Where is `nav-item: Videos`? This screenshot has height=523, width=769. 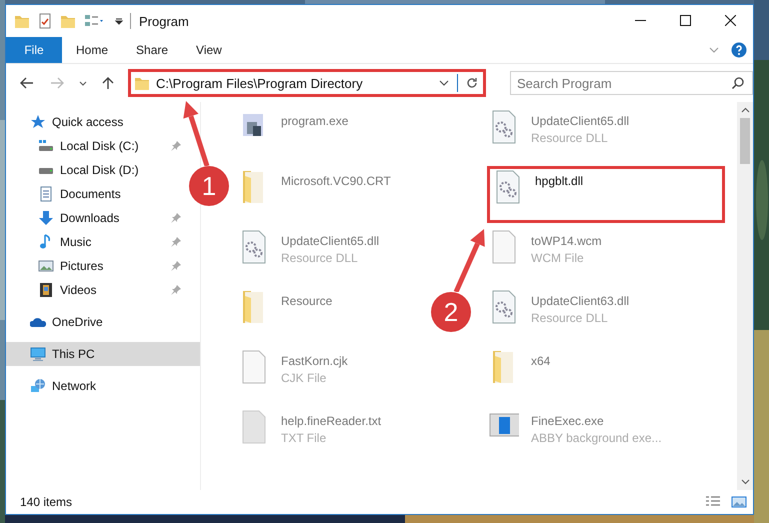 nav-item: Videos is located at coordinates (97, 290).